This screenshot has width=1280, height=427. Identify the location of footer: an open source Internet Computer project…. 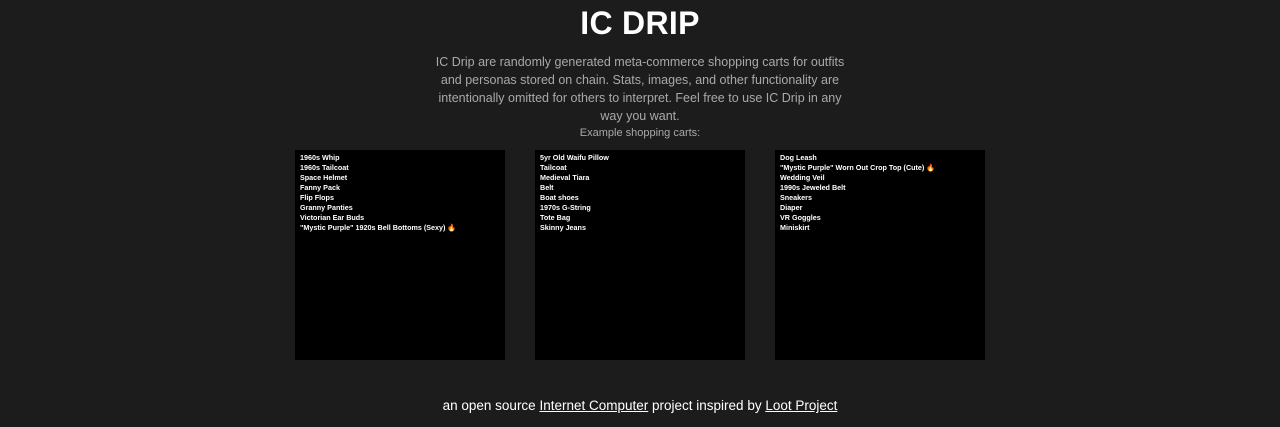
(640, 406).